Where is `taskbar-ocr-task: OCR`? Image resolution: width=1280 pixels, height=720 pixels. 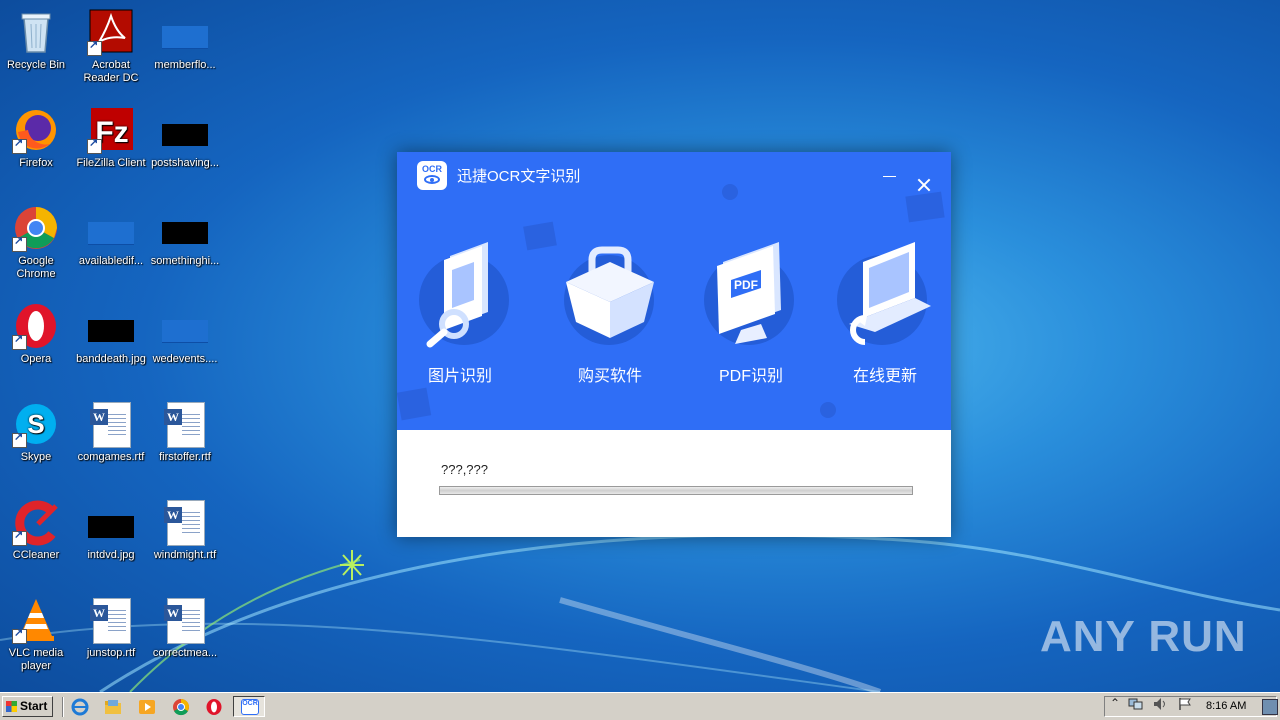
taskbar-ocr-task: OCR is located at coordinates (249, 706).